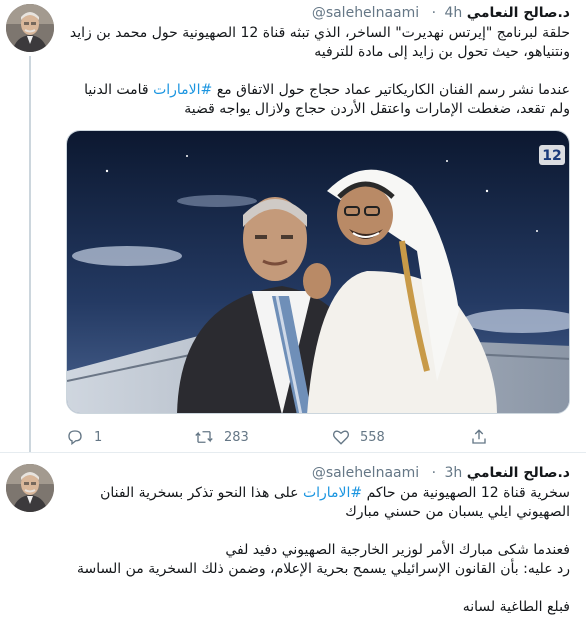 The width and height of the screenshot is (586, 630). What do you see at coordinates (453, 473) in the screenshot?
I see `timestamp: 3h` at bounding box center [453, 473].